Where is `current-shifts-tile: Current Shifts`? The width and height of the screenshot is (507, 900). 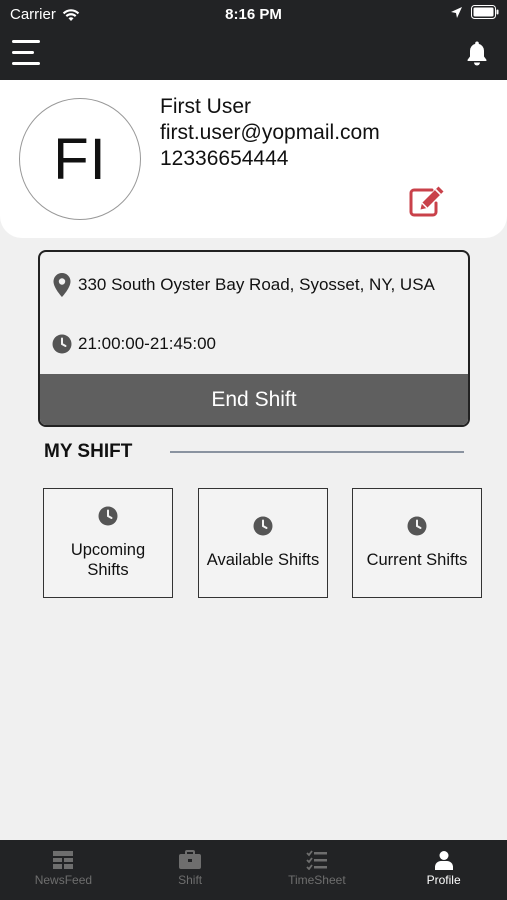
current-shifts-tile: Current Shifts is located at coordinates (417, 543).